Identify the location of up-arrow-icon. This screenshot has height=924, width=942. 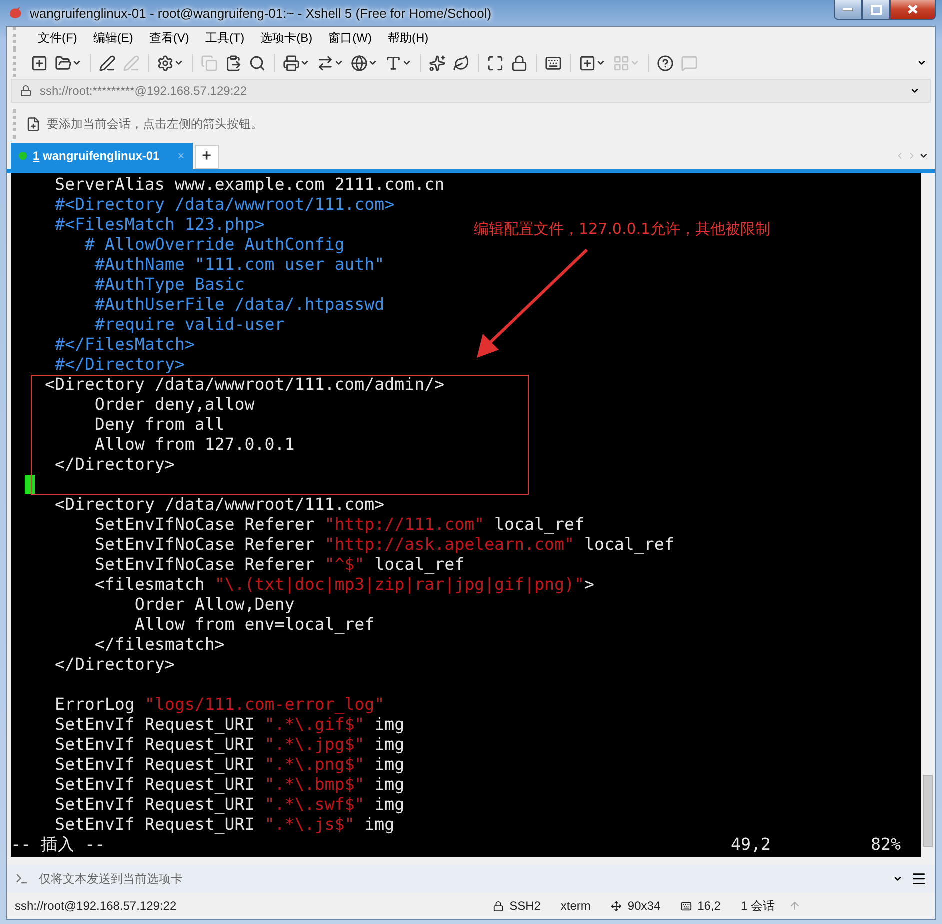
(795, 906).